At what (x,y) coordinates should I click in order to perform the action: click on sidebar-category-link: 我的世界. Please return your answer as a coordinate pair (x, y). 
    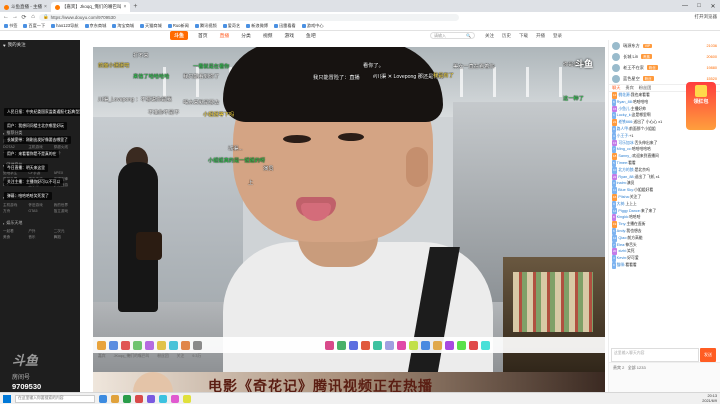
    Looking at the image, I should click on (65, 205).